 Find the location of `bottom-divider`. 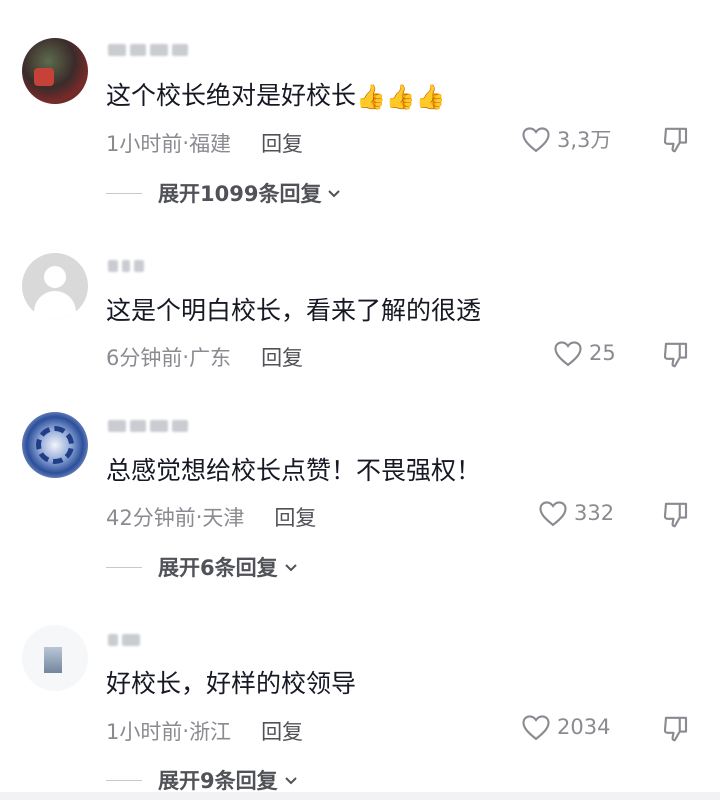

bottom-divider is located at coordinates (360, 796).